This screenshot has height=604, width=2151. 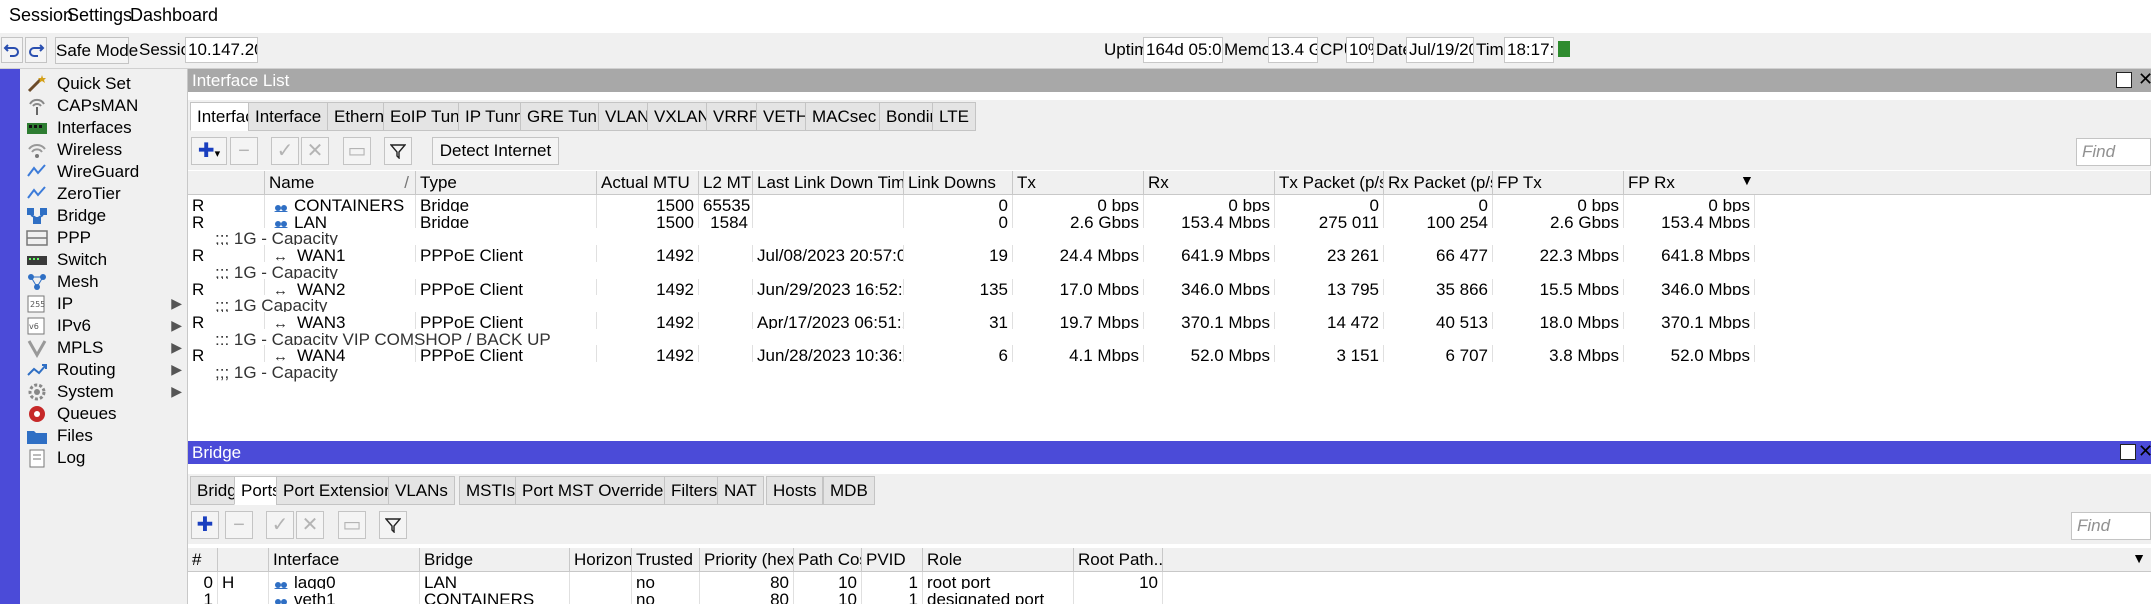 I want to click on safe-mode-button: Safe Mode, so click(x=96, y=50).